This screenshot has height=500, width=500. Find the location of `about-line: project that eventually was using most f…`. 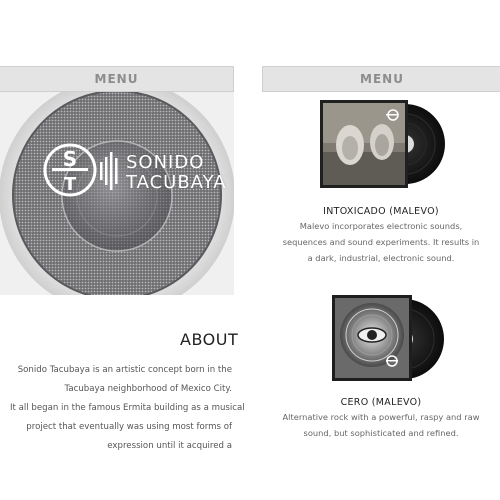

about-line: project that eventually was using most f… is located at coordinates (129, 427).